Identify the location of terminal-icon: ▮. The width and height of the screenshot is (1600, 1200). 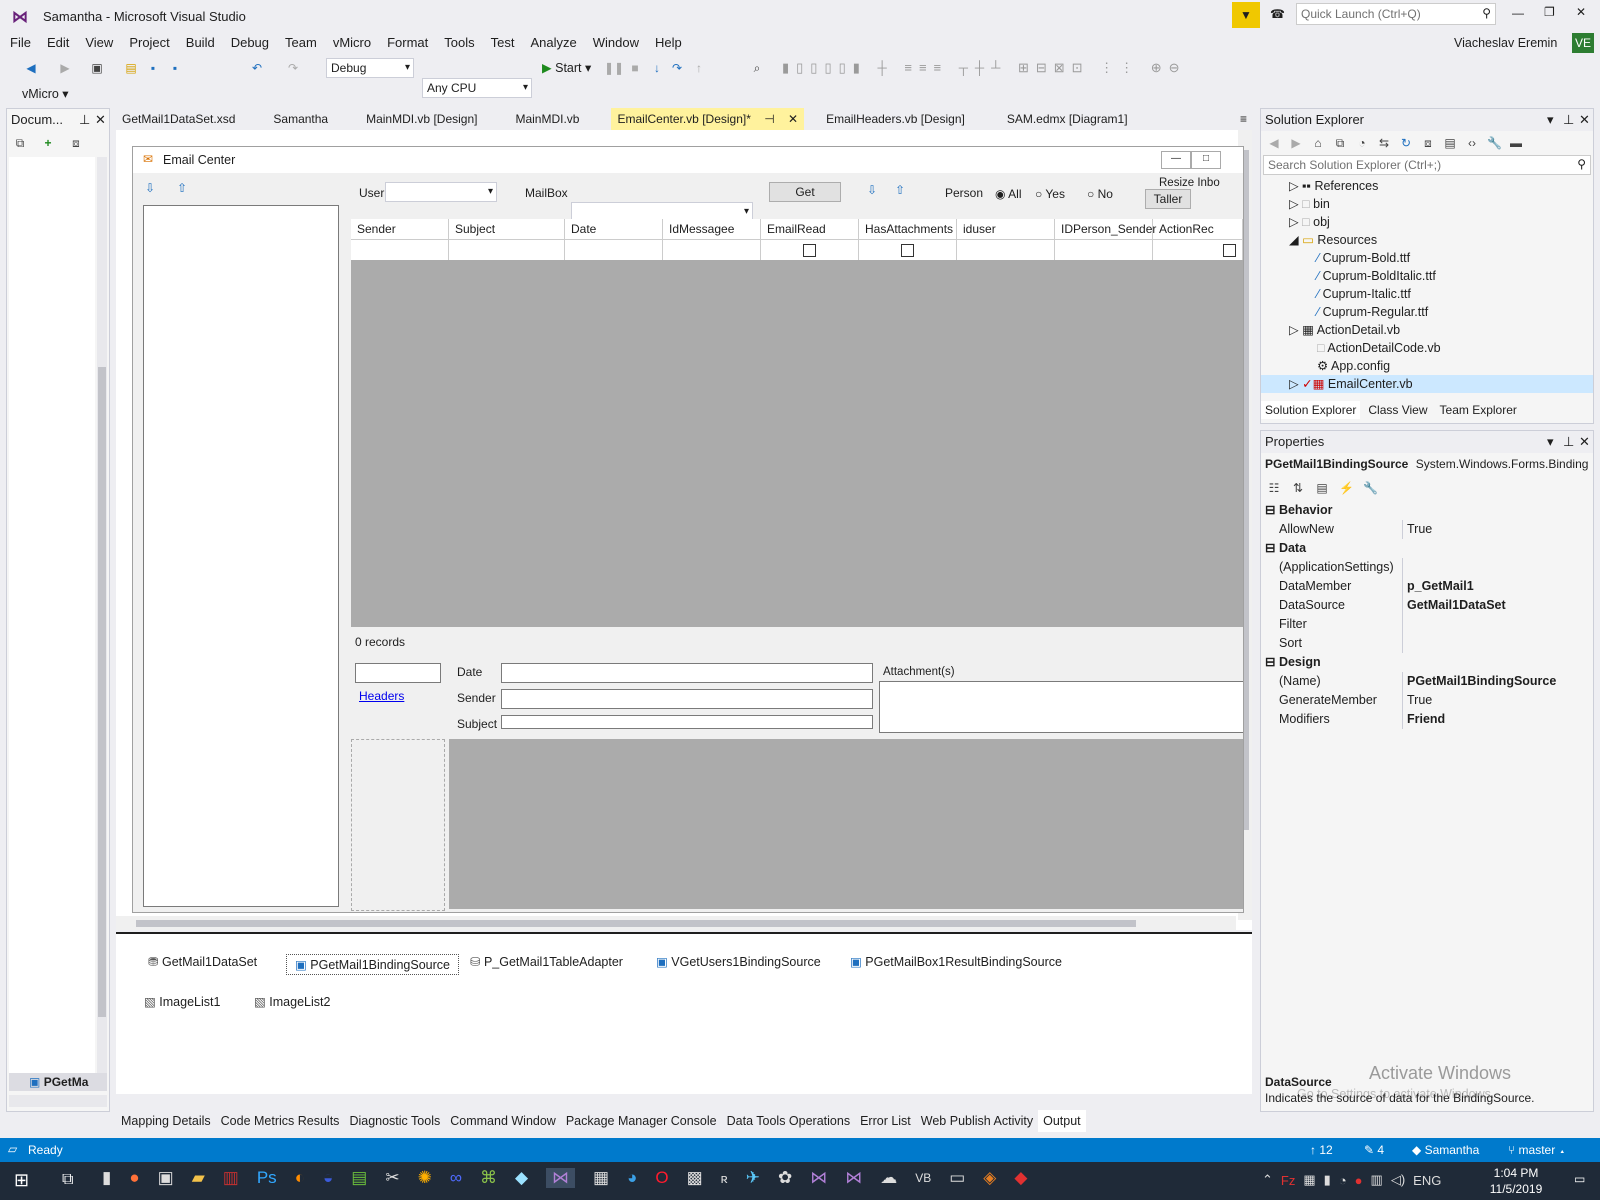
(106, 1178).